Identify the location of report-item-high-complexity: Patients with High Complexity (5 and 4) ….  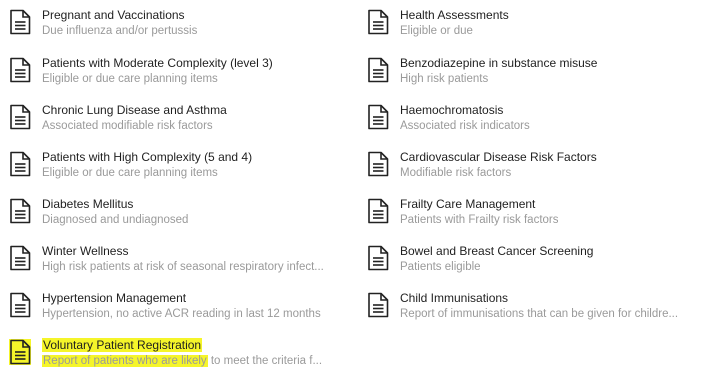
(186, 169).